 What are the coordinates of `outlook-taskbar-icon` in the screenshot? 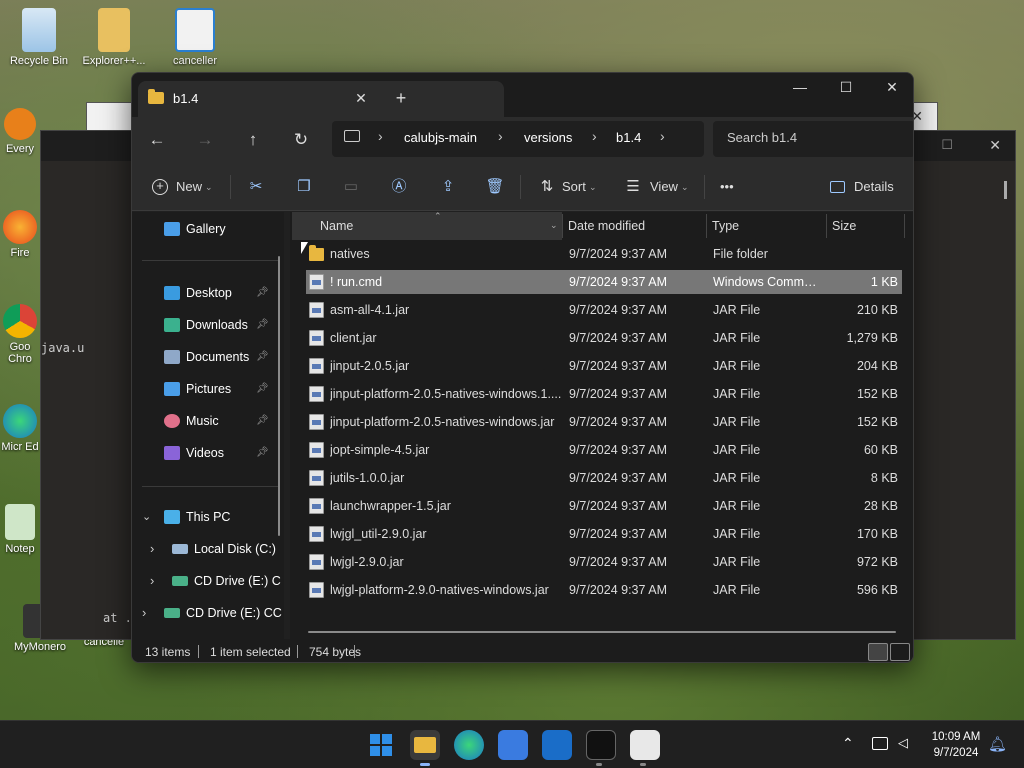 It's located at (557, 745).